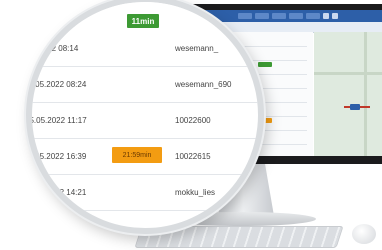  What do you see at coordinates (143, 21) in the screenshot?
I see `duration-badge-green: 11min` at bounding box center [143, 21].